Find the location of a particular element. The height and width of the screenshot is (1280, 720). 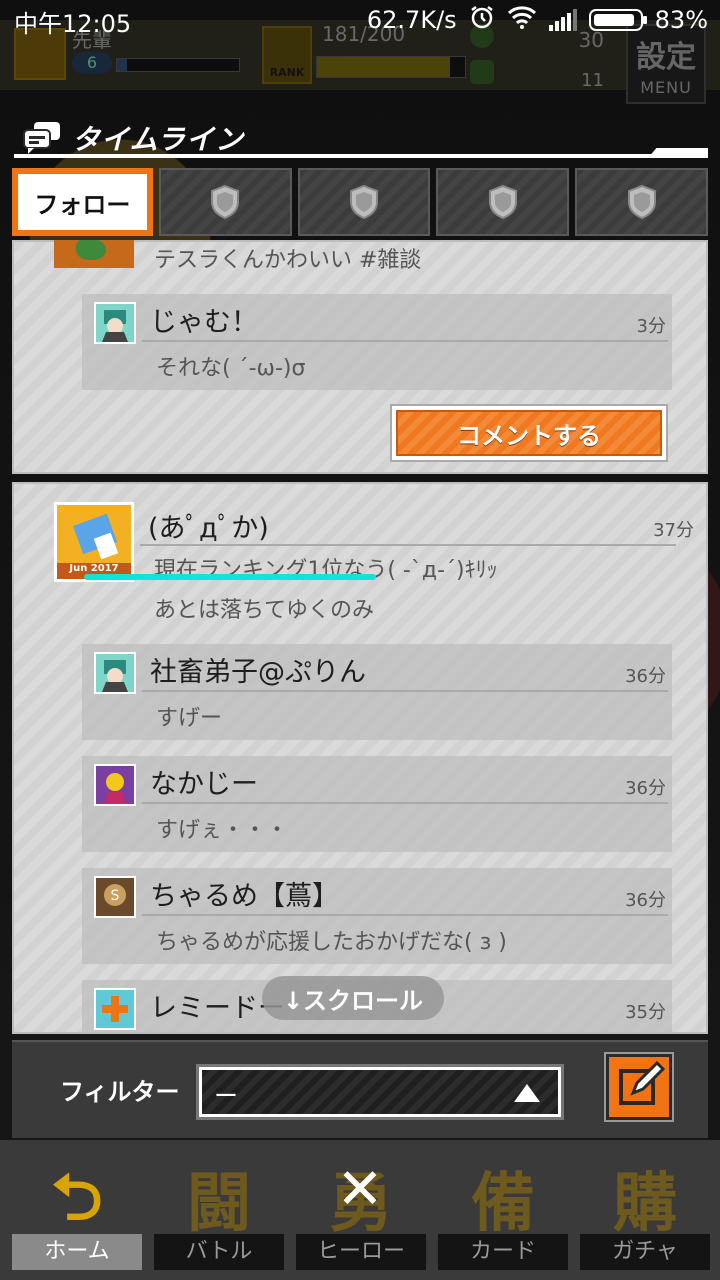

post-time: 37分 is located at coordinates (673, 530).